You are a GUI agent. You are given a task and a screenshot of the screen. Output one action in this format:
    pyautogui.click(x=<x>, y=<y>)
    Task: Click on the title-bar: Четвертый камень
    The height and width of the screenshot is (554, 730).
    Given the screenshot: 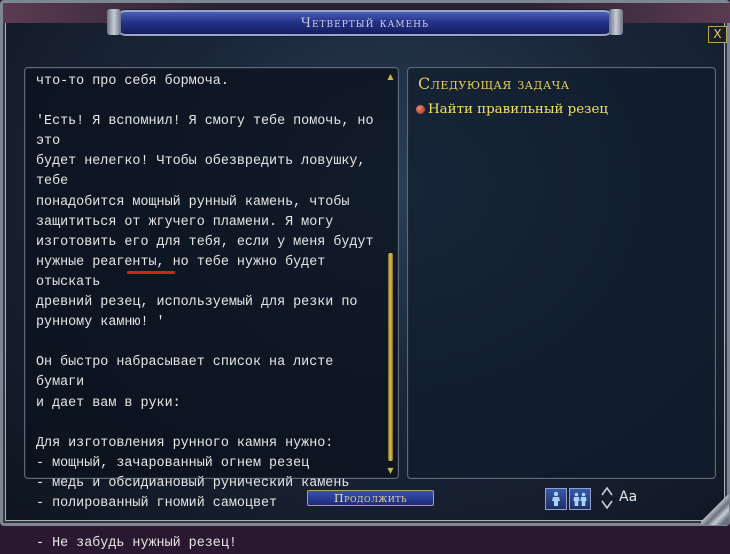 What is the action you would take?
    pyautogui.click(x=365, y=22)
    